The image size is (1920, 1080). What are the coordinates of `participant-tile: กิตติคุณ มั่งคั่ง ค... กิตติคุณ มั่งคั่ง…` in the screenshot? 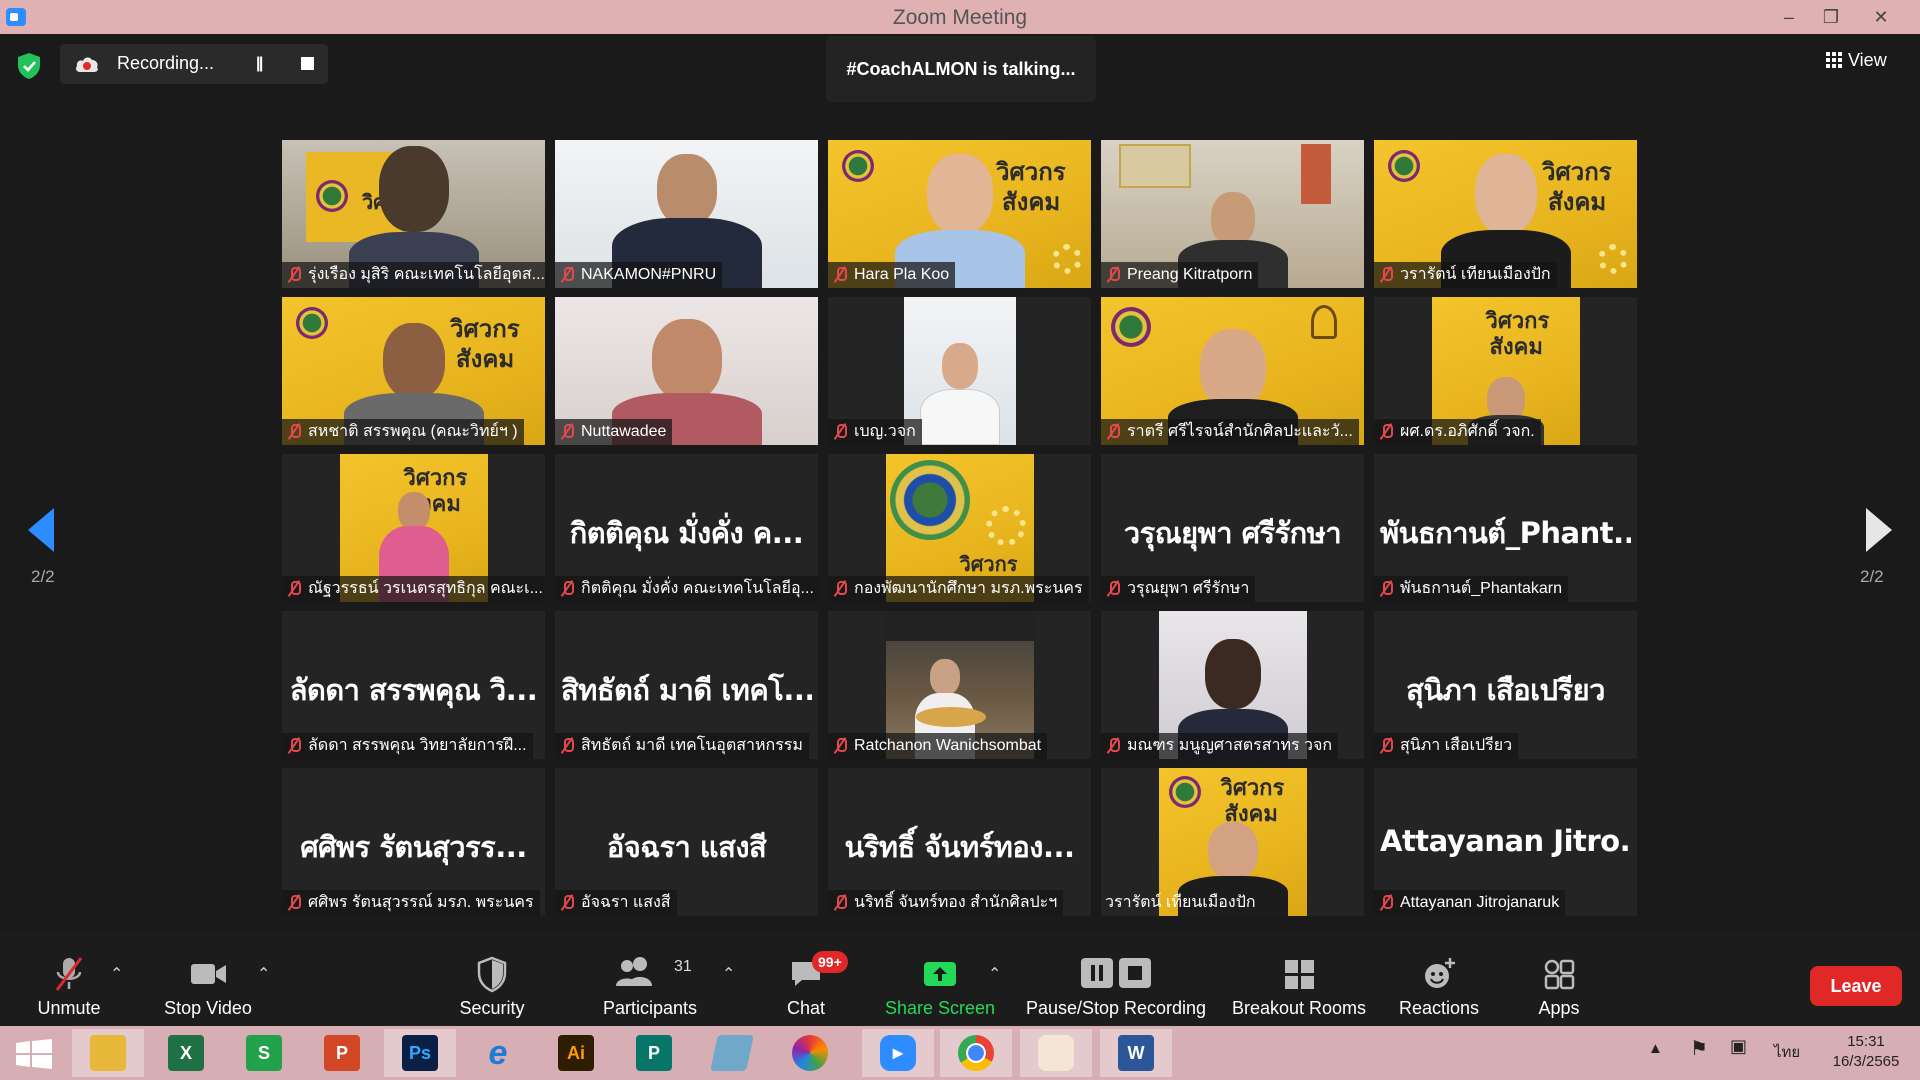 It's located at (686, 528).